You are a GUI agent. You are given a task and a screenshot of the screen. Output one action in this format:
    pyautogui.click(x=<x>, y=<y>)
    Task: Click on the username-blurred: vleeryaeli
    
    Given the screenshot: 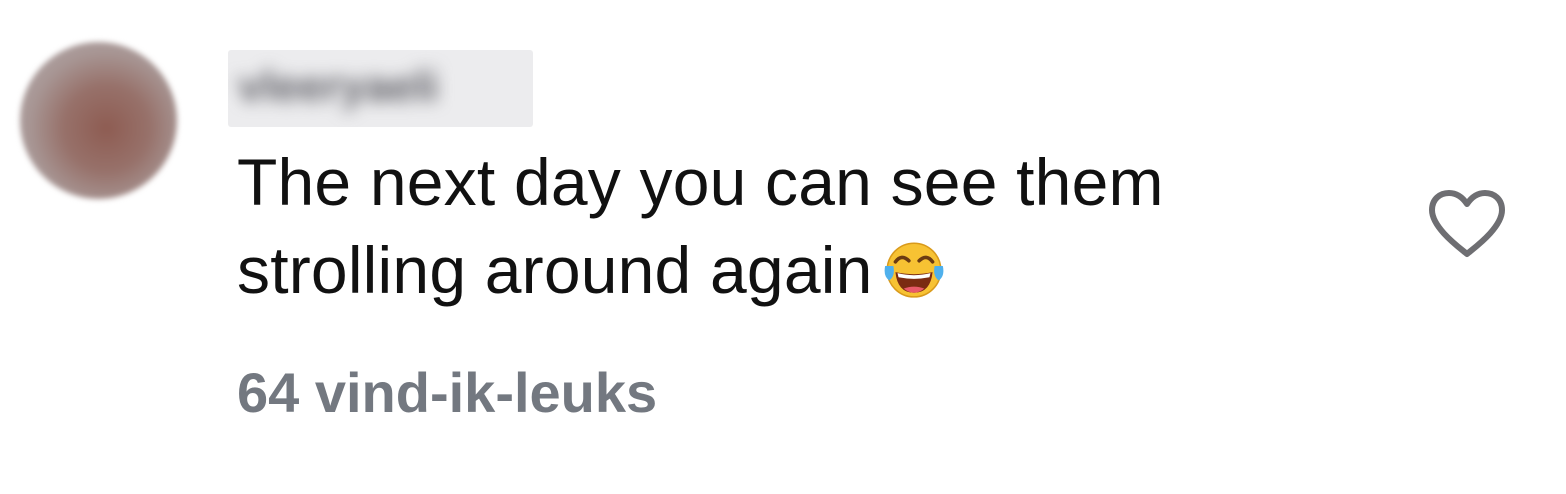 What is the action you would take?
    pyautogui.click(x=380, y=88)
    